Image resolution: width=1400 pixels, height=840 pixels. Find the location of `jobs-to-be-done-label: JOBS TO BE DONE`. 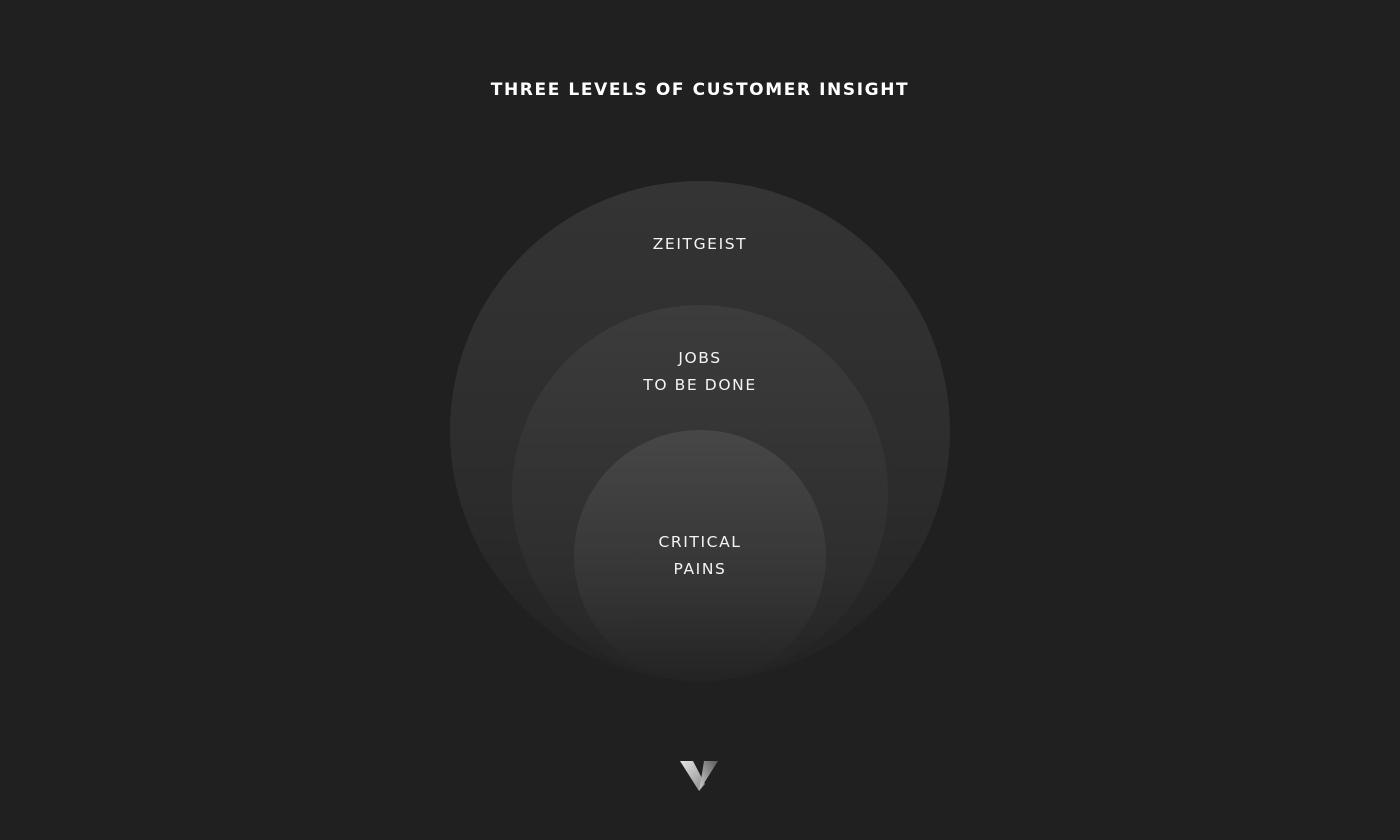

jobs-to-be-done-label: JOBS TO BE DONE is located at coordinates (700, 372).